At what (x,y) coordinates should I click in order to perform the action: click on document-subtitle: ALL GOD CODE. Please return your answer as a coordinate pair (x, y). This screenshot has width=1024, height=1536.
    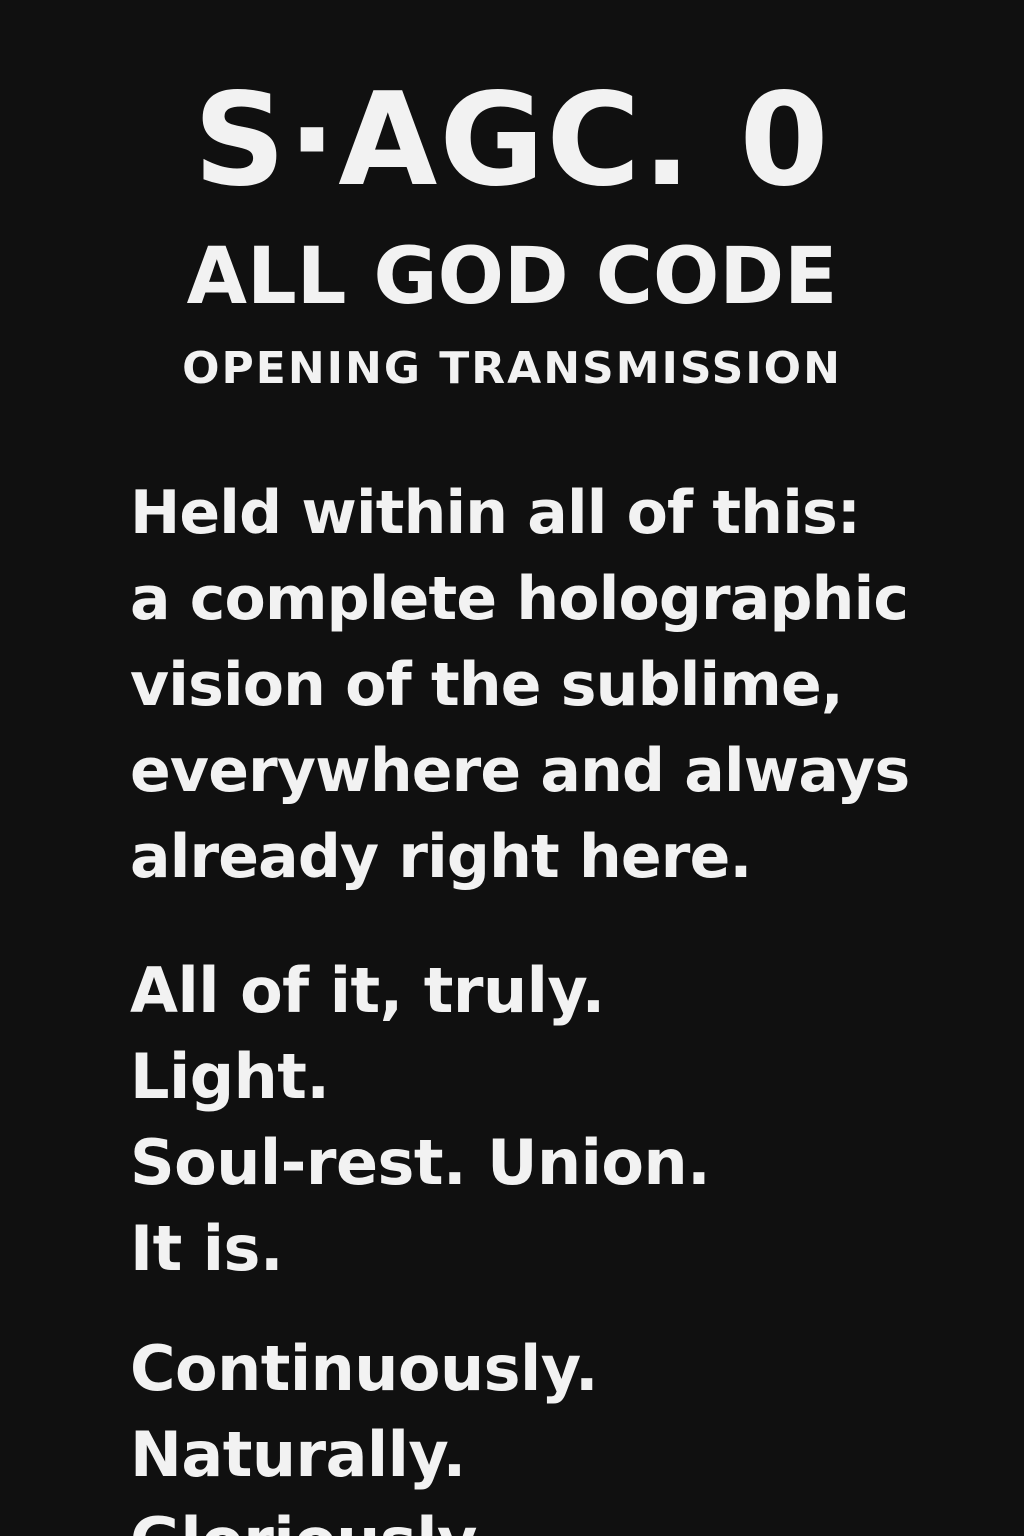
    Looking at the image, I should click on (512, 277).